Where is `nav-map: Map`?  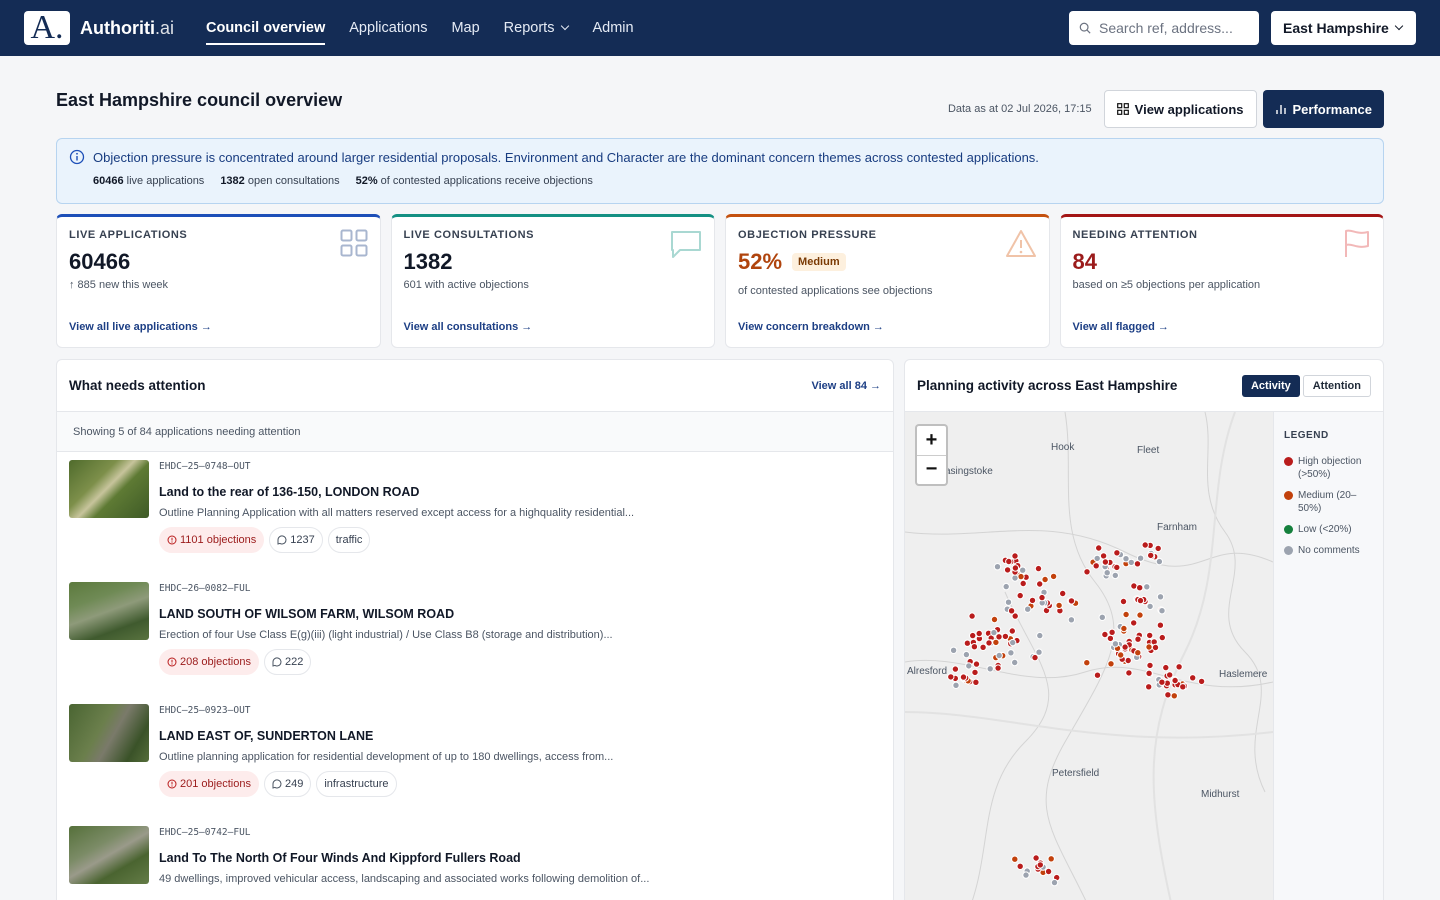
nav-map: Map is located at coordinates (465, 28).